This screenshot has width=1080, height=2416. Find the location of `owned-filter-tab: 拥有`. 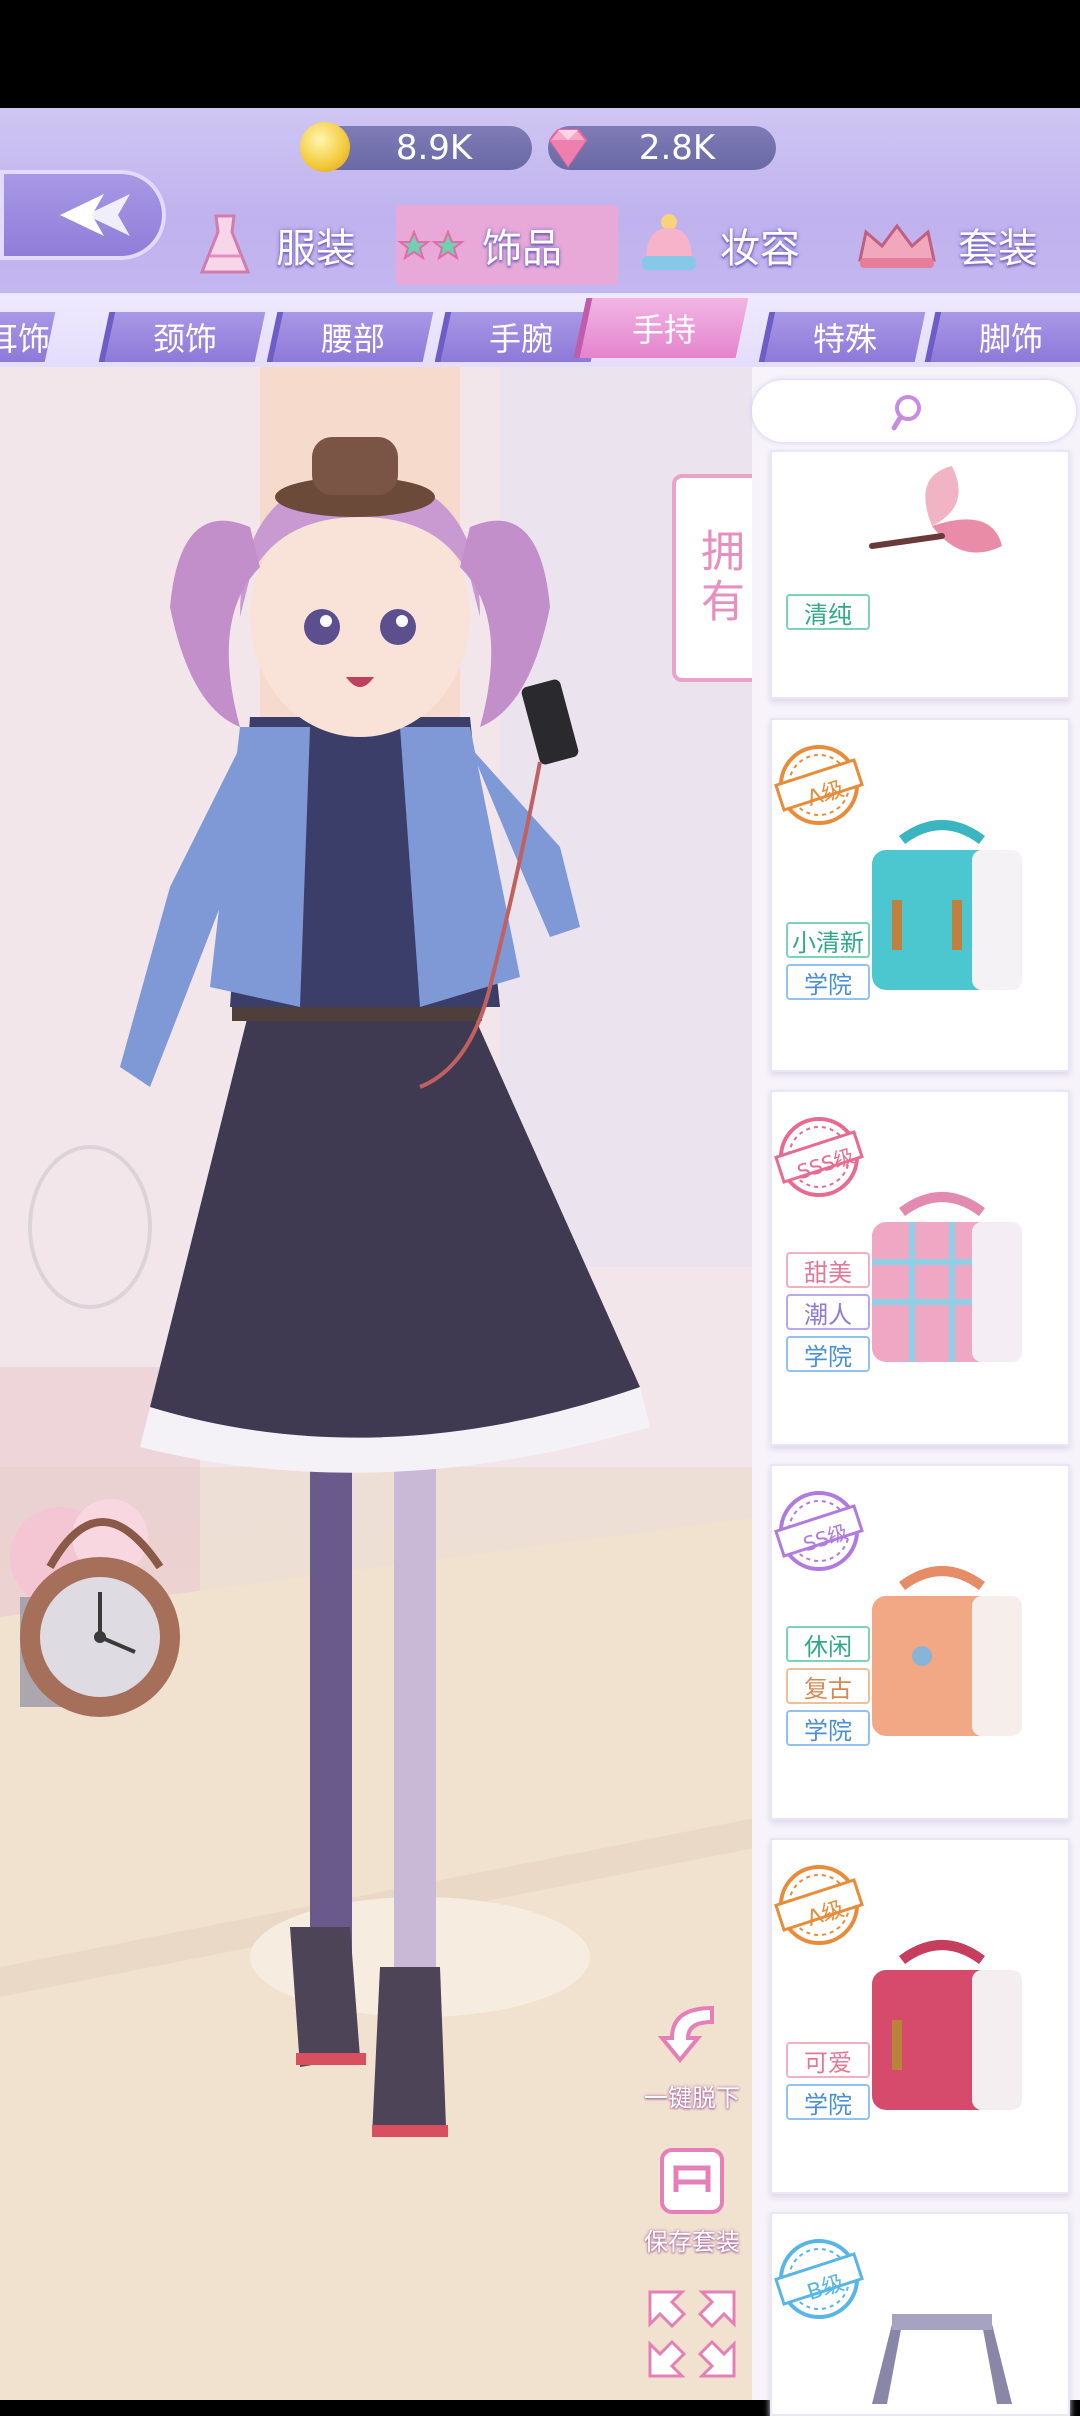

owned-filter-tab: 拥有 is located at coordinates (718, 578).